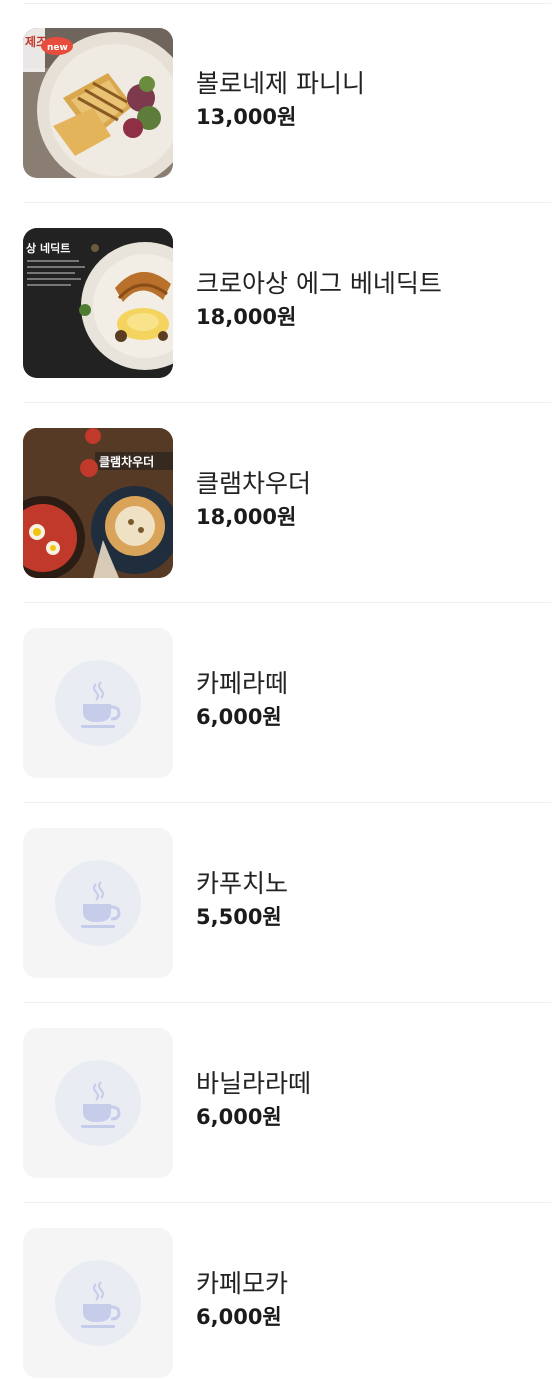 This screenshot has width=558, height=1379. Describe the element at coordinates (287, 103) in the screenshot. I see `menu-item-bolognese-panini: 제즈 new 볼로네제 파니니 13,000원` at that location.